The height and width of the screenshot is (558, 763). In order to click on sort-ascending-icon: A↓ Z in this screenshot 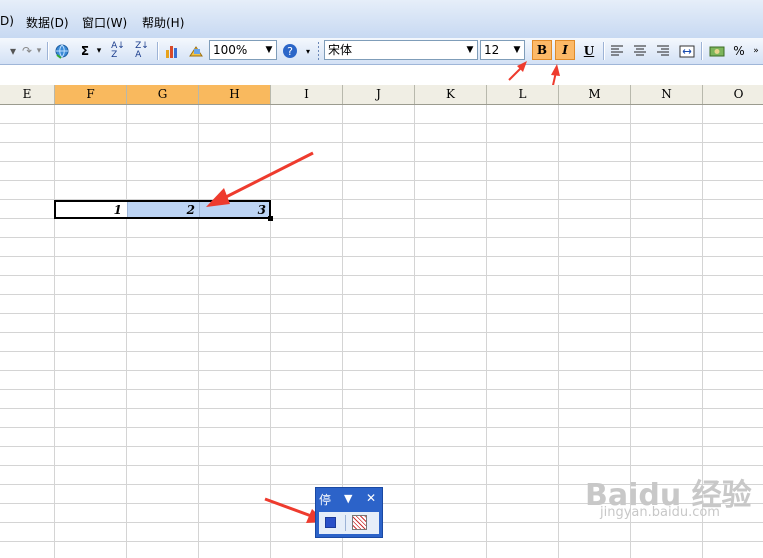, I will do `click(118, 51)`.